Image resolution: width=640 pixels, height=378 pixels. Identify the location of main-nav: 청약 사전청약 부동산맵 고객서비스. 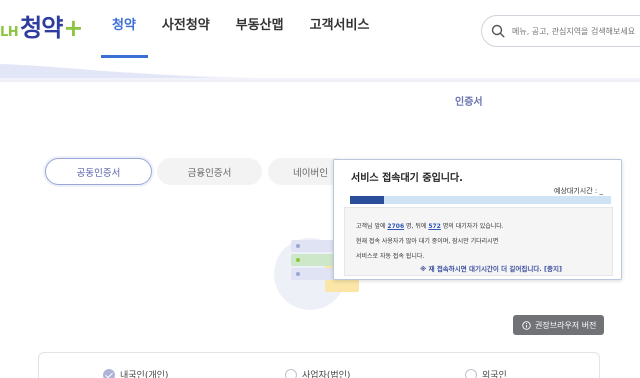
(253, 23).